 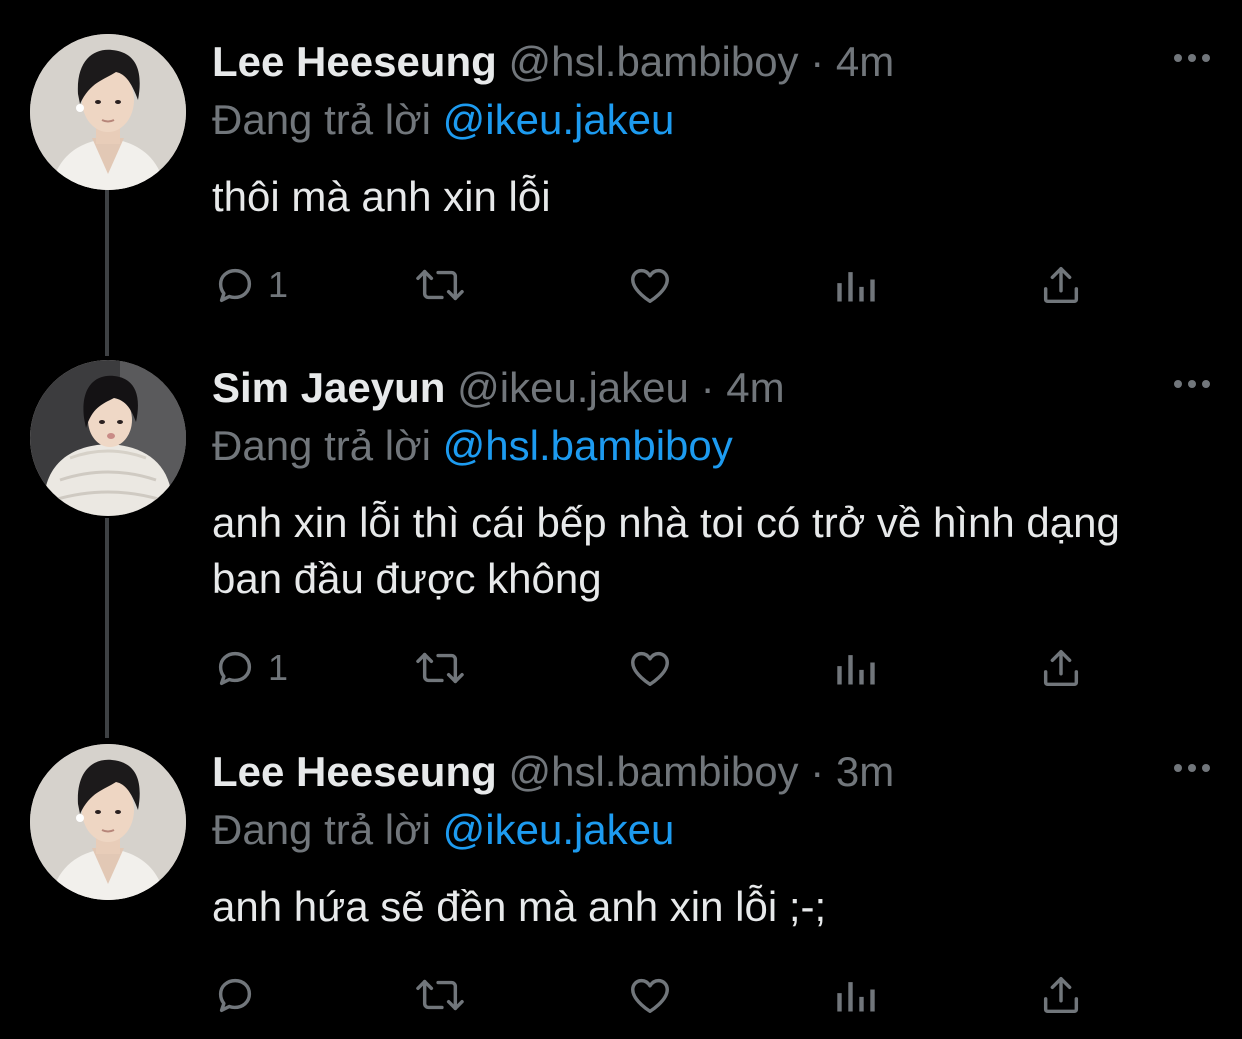 I want to click on action-bar, so click(x=652, y=995).